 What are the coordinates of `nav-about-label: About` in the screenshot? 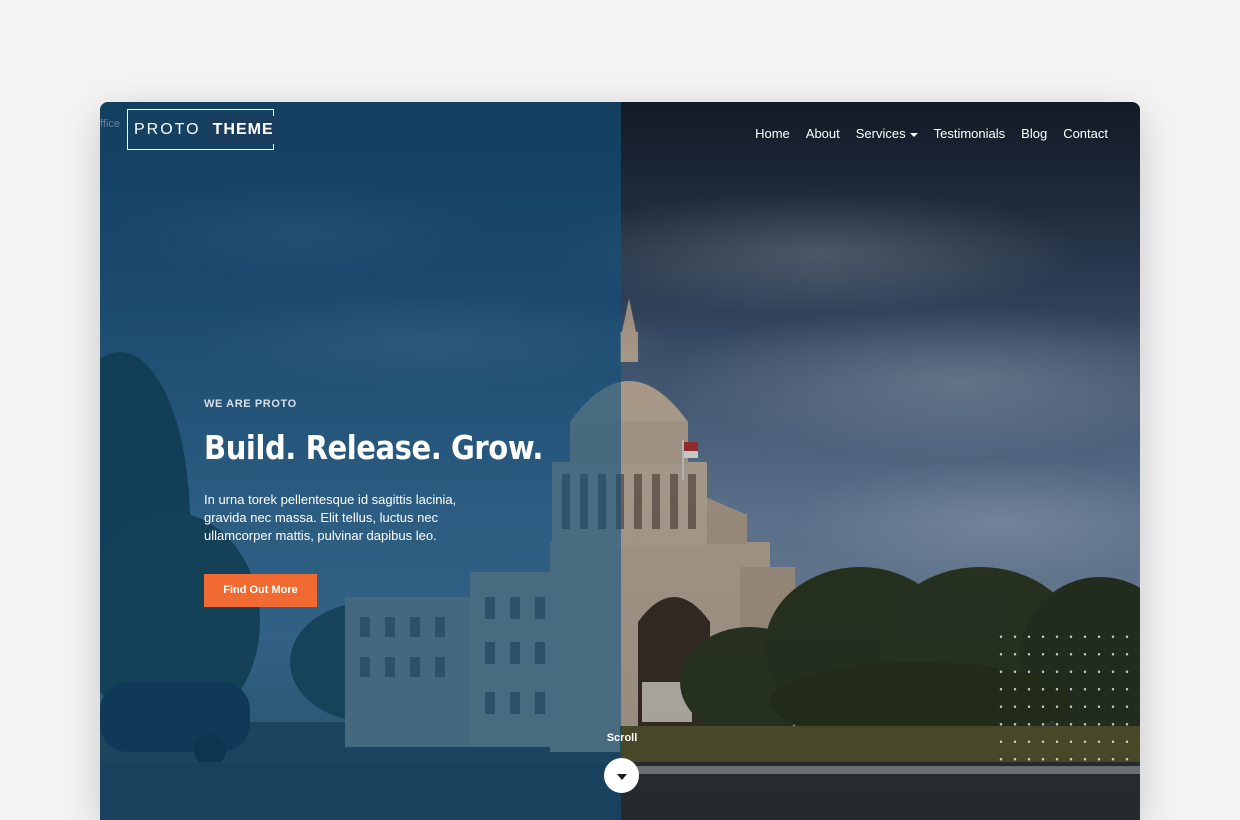 It's located at (822, 133).